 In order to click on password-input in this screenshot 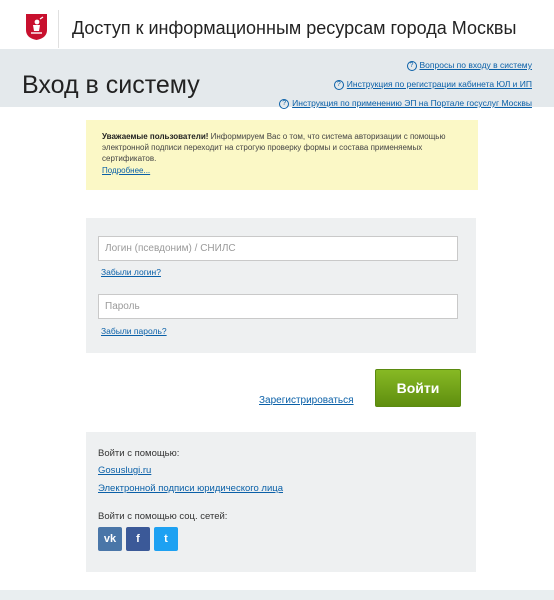, I will do `click(278, 306)`.